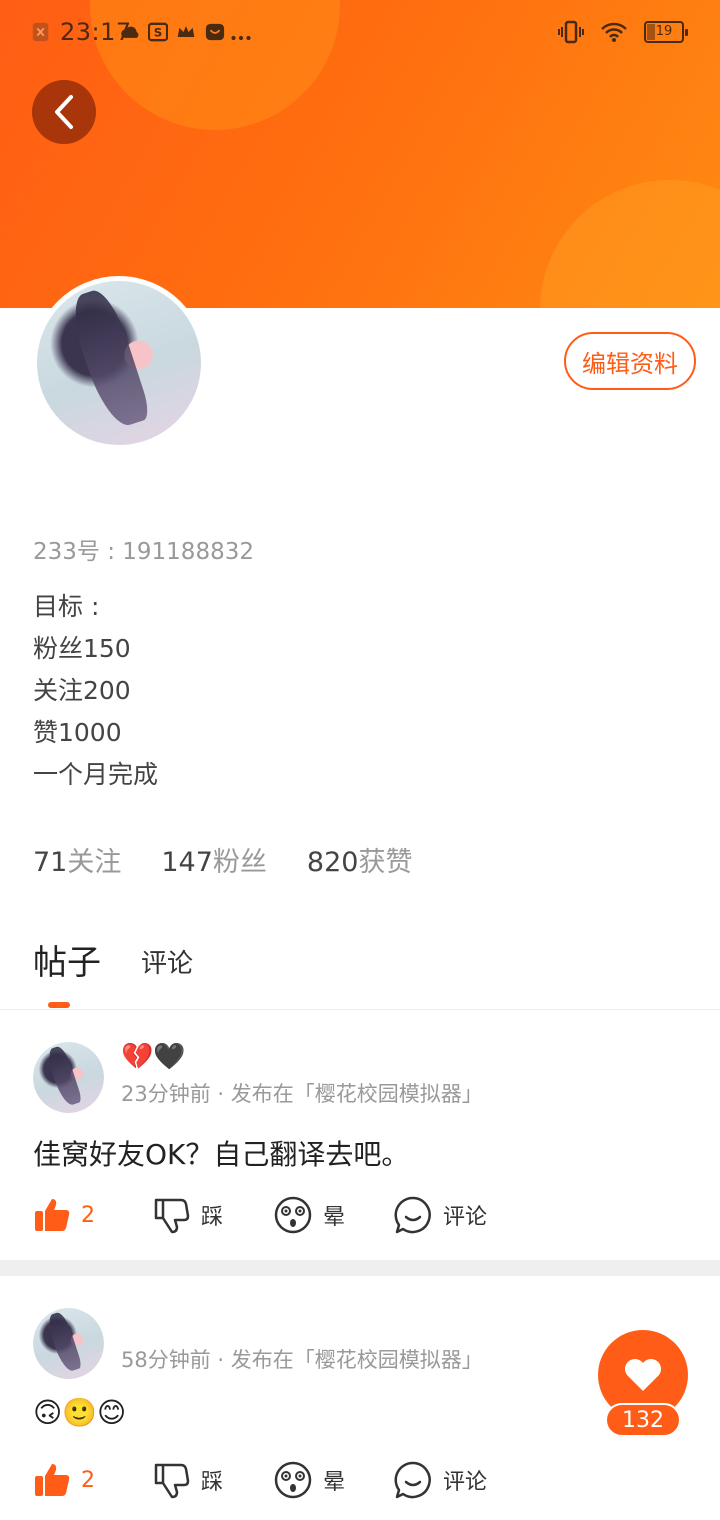 This screenshot has width=720, height=1520. I want to click on sim-icon, so click(40, 32).